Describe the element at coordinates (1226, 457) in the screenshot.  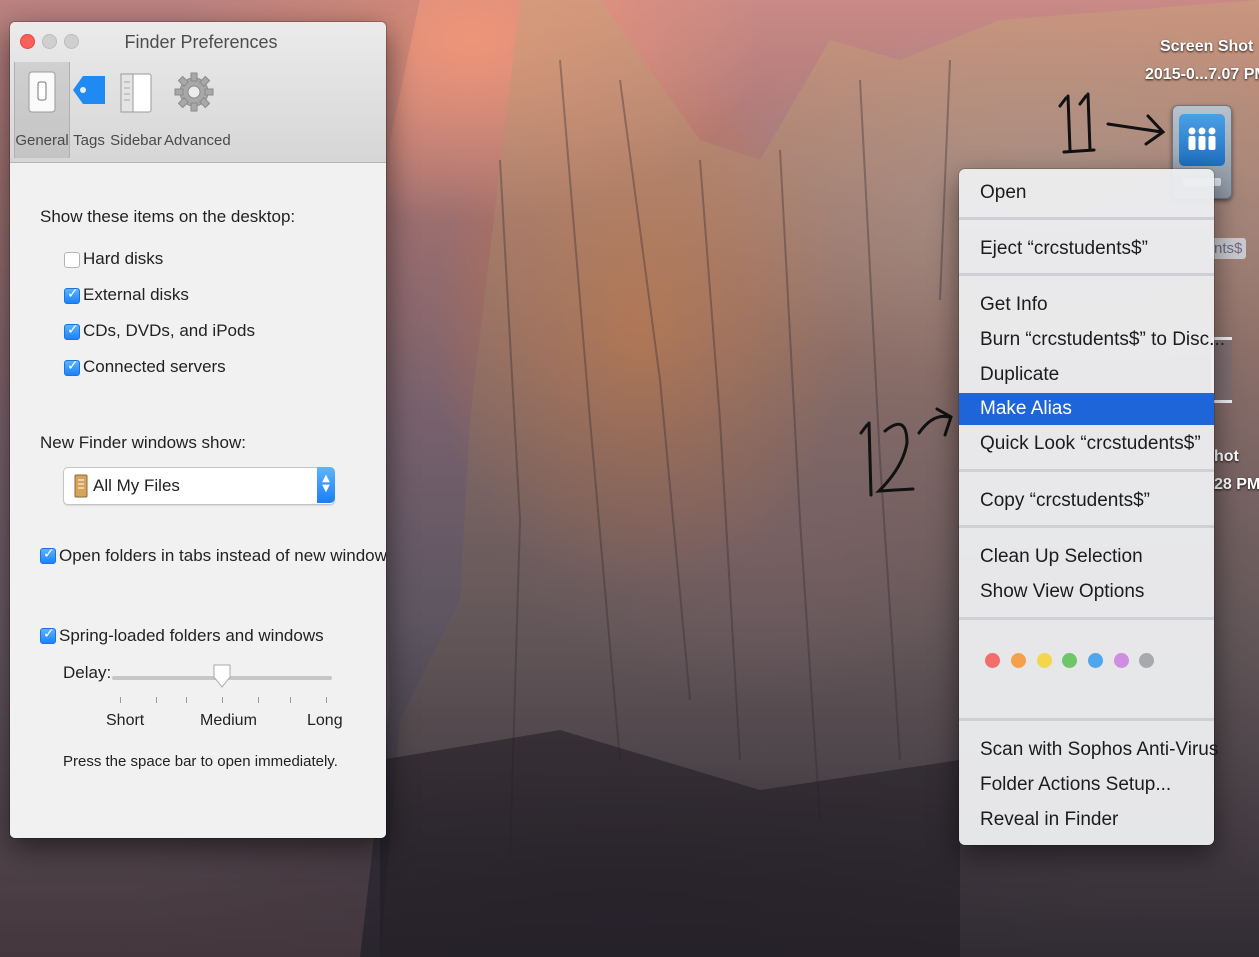
I see `screenshot-label-3: hot` at that location.